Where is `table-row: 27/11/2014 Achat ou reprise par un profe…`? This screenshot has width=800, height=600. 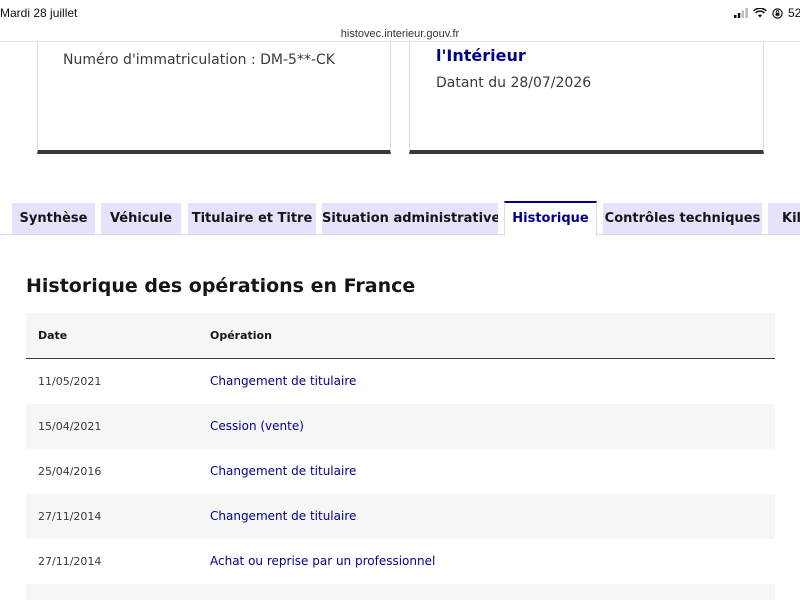
table-row: 27/11/2014 Achat ou reprise par un profe… is located at coordinates (400, 561).